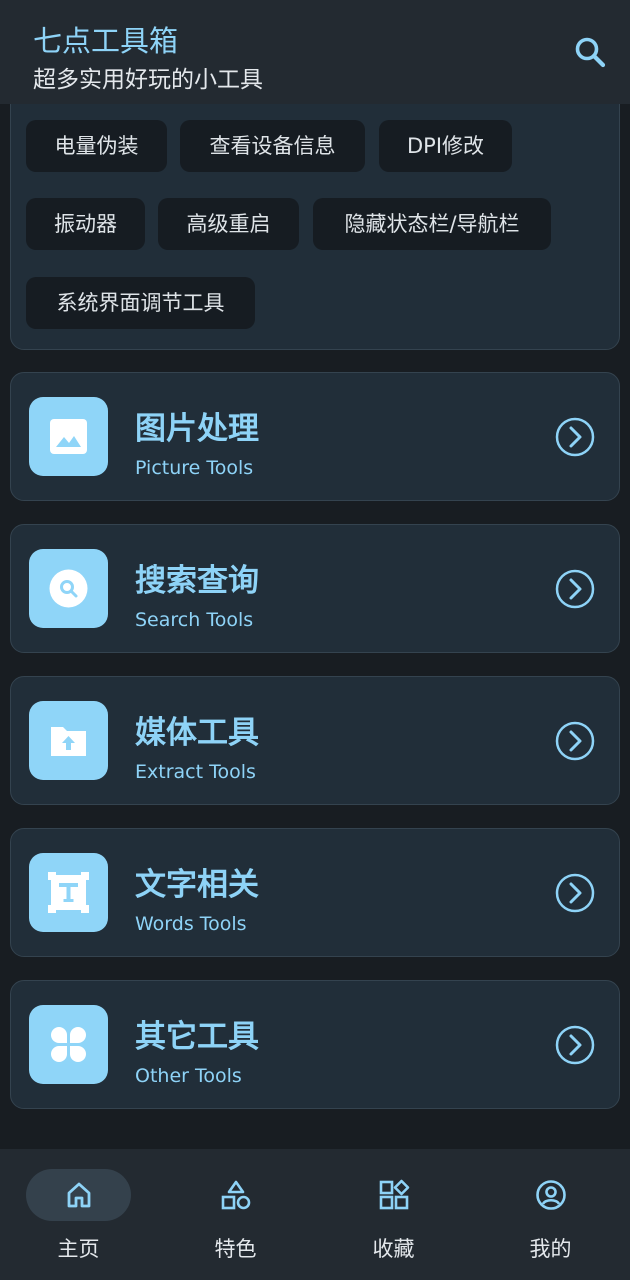 The width and height of the screenshot is (630, 1280). I want to click on chip-advanced-reboot: 高级重启, so click(228, 224).